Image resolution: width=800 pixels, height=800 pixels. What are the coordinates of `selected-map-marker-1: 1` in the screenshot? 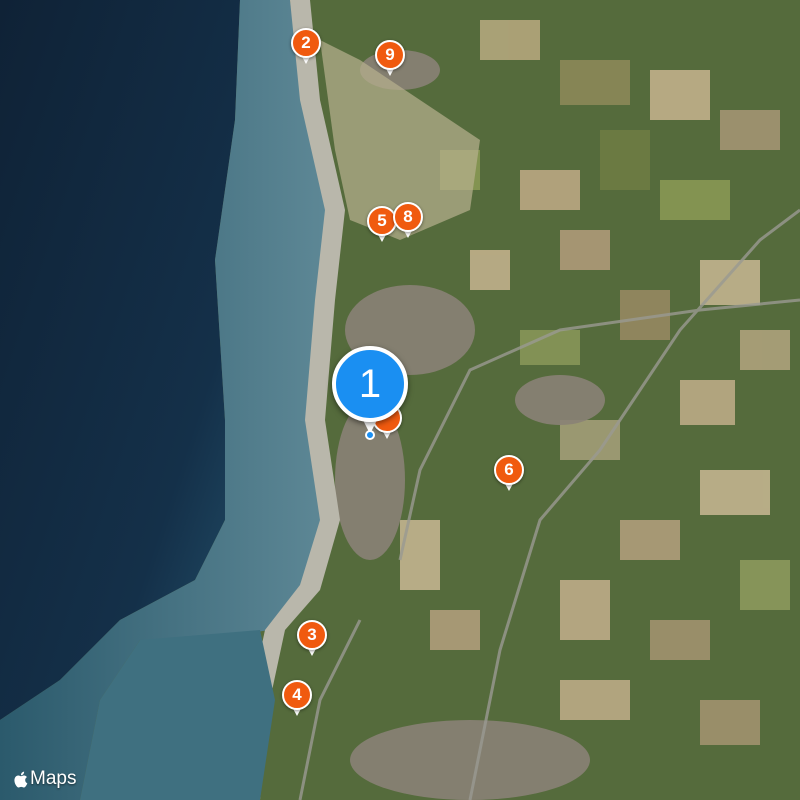 It's located at (370, 392).